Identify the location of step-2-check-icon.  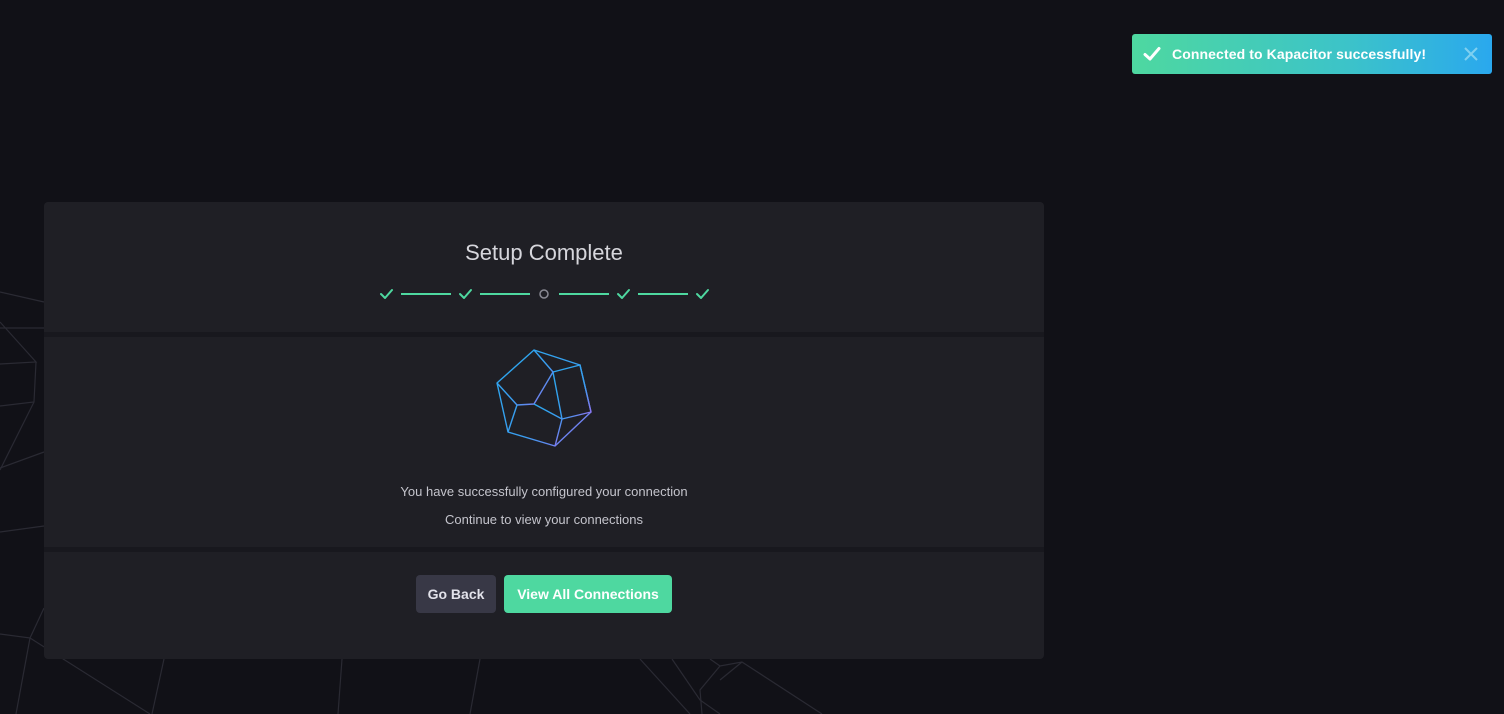
(465, 294).